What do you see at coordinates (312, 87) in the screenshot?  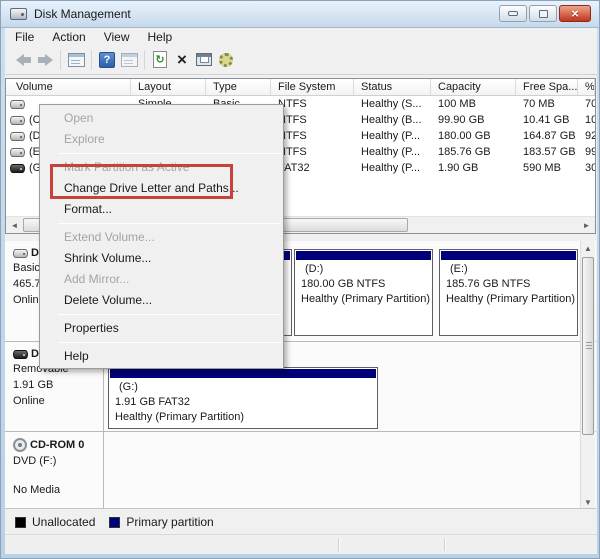 I see `column-file-system: File System` at bounding box center [312, 87].